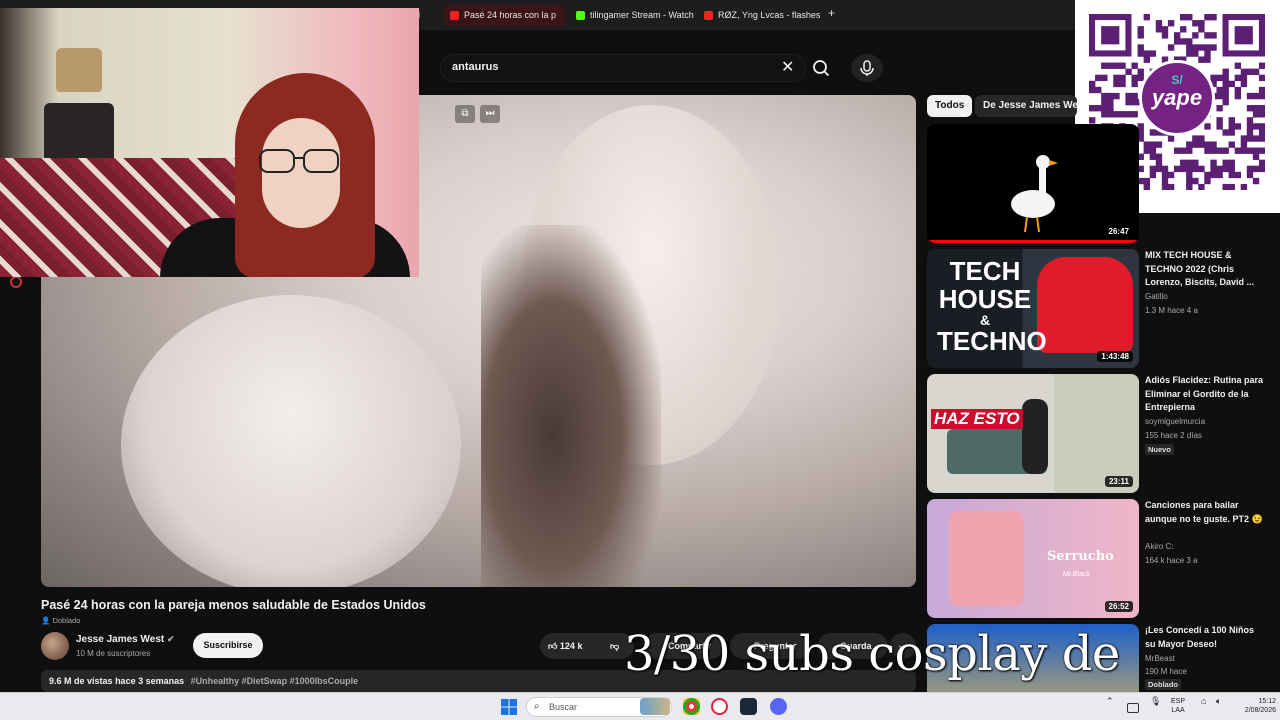 Image resolution: width=1280 pixels, height=720 pixels. I want to click on video-thumbnail: HAZ ESTO 23:11, so click(1033, 433).